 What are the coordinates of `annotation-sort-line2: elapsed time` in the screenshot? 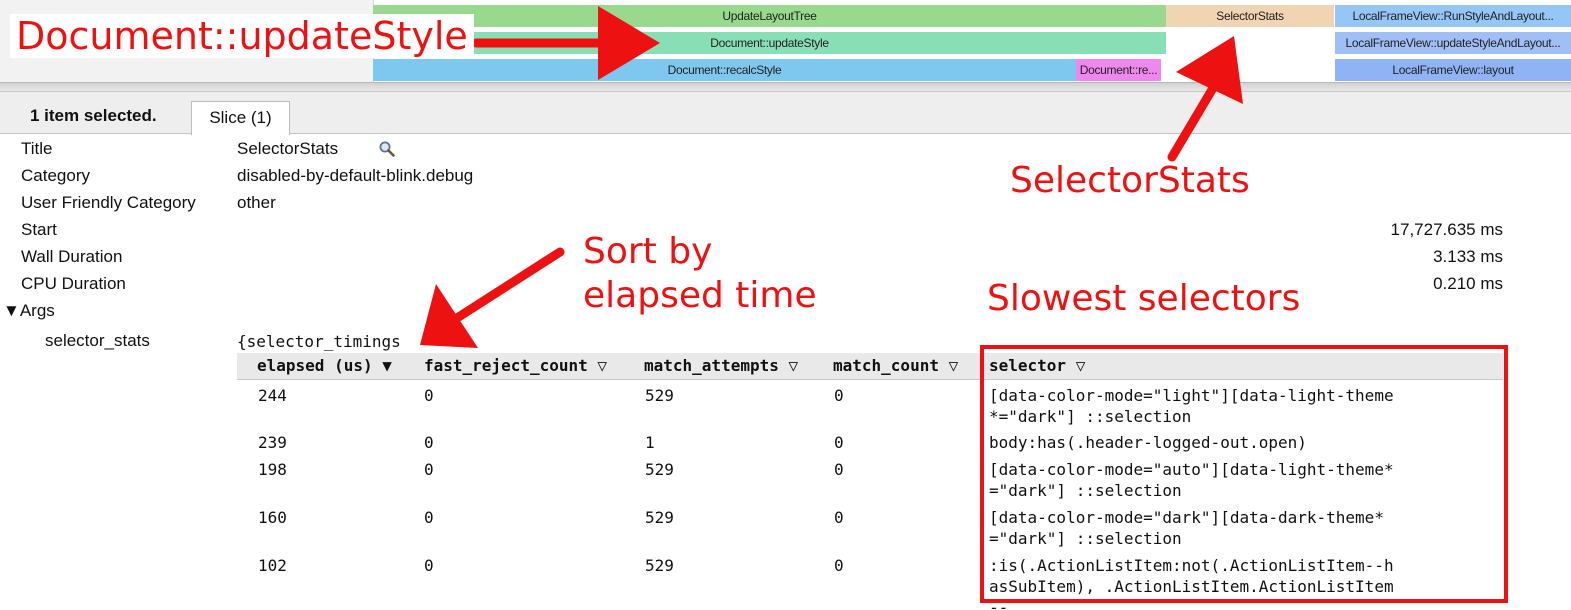 It's located at (700, 295).